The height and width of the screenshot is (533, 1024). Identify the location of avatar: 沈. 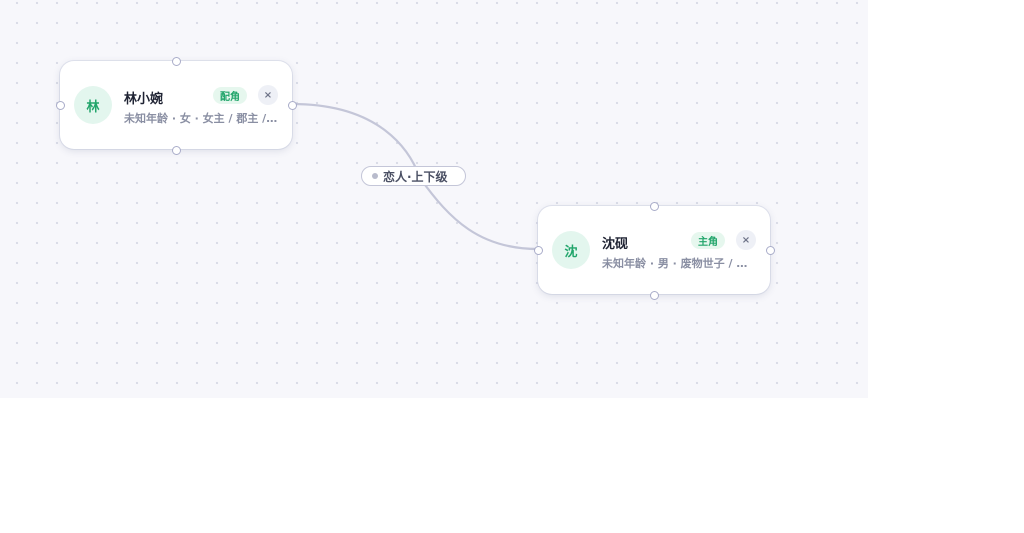
(571, 250).